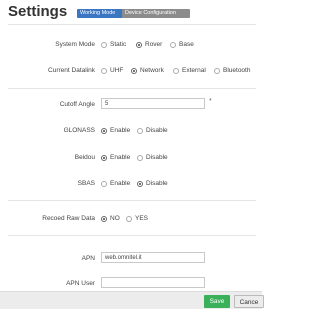 Image resolution: width=320 pixels, height=309 pixels. What do you see at coordinates (80, 283) in the screenshot?
I see `apn-user-label: APN User` at bounding box center [80, 283].